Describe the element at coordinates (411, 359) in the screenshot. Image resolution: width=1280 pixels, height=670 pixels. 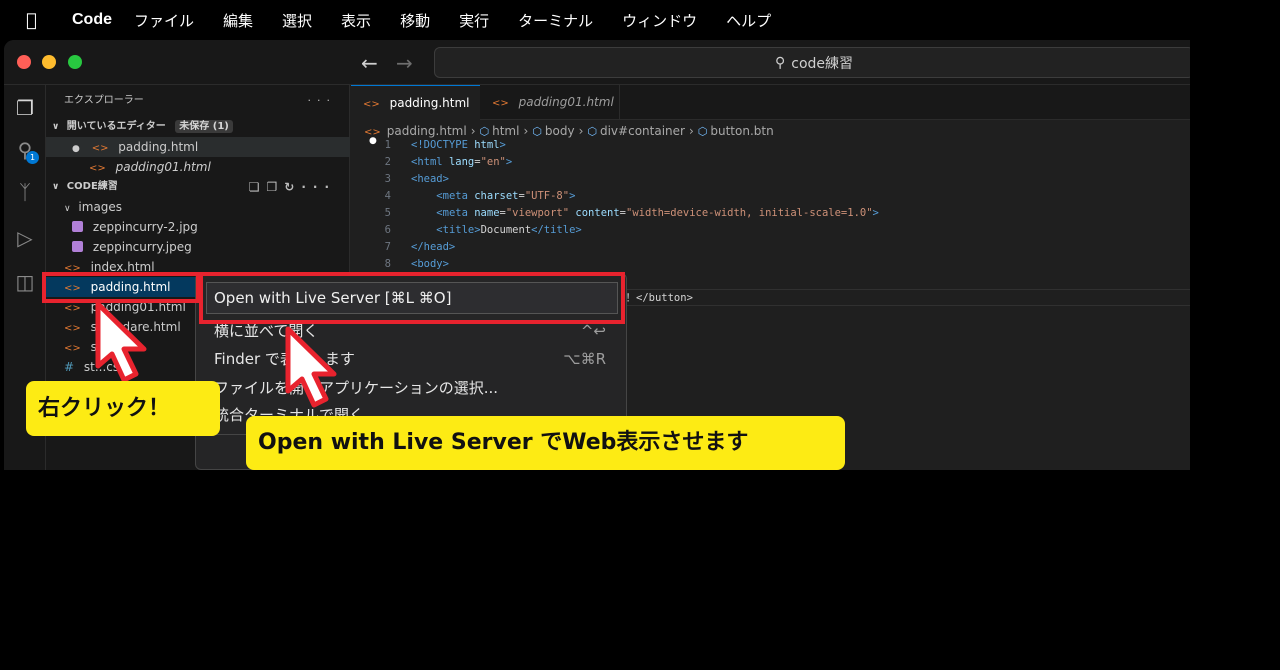
I see `menu-item-reveal-in-finder: Finder で表示します ⌥⌘R` at that location.